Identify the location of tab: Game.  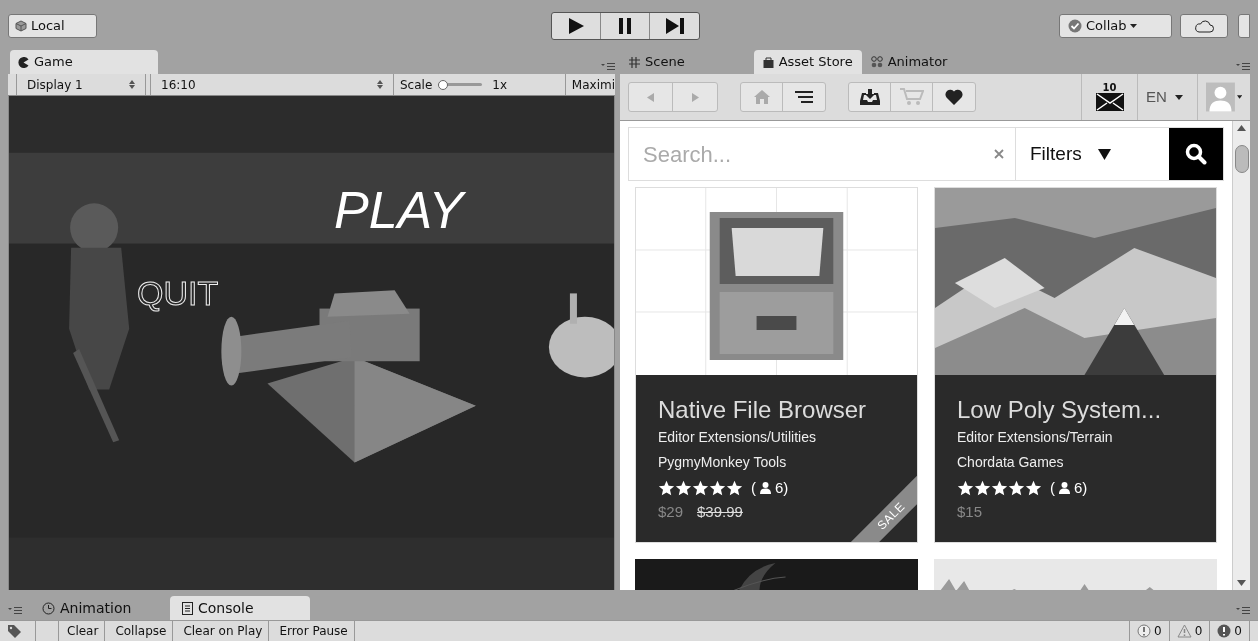
(84, 62).